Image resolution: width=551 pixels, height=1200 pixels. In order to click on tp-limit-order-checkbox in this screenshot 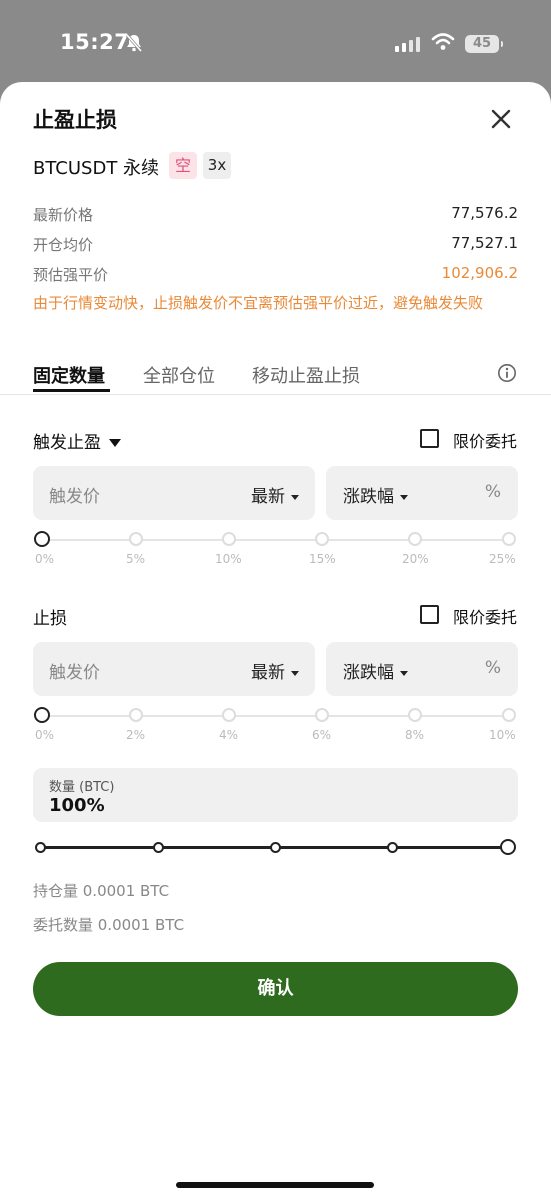, I will do `click(429, 438)`.